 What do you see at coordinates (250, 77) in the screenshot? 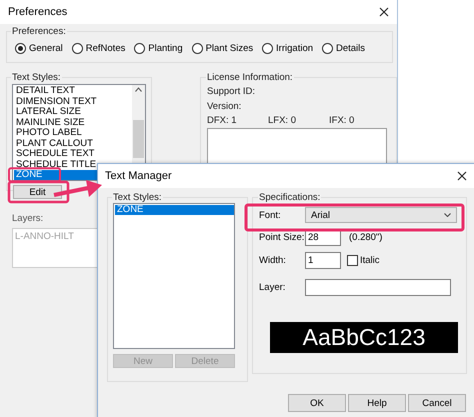
I see `group-label: License Information:` at bounding box center [250, 77].